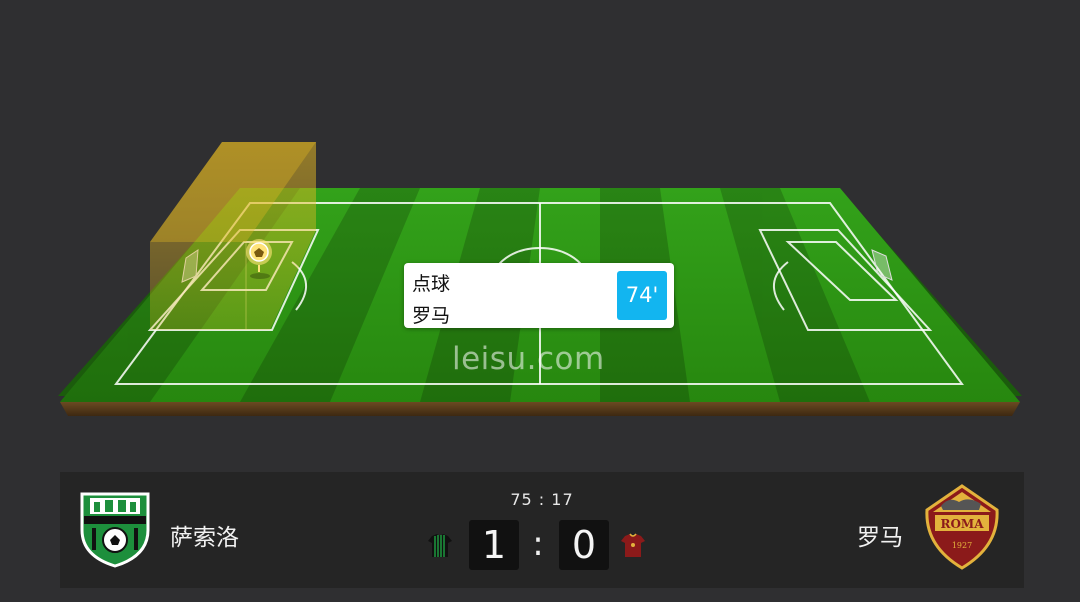 This screenshot has width=1080, height=602. Describe the element at coordinates (642, 295) in the screenshot. I see `event-minute-badge: 74'` at that location.